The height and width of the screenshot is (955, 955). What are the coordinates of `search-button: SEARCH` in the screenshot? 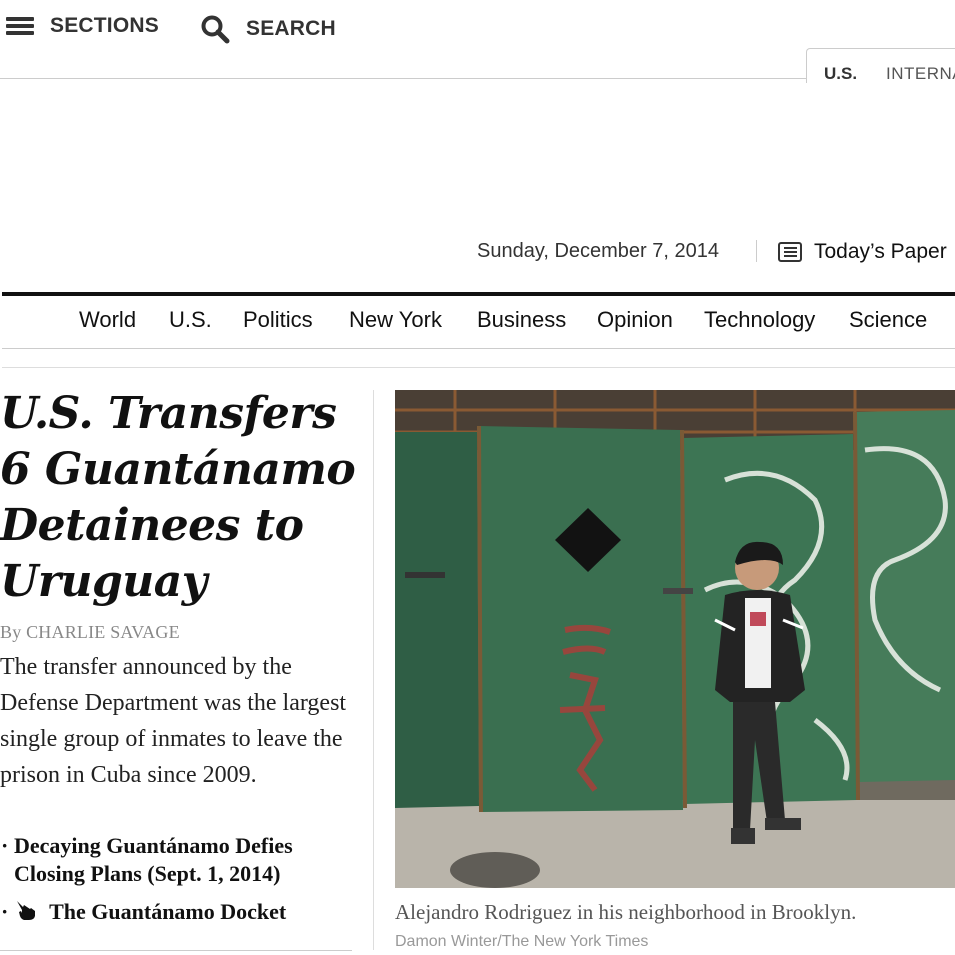 It's located at (268, 29).